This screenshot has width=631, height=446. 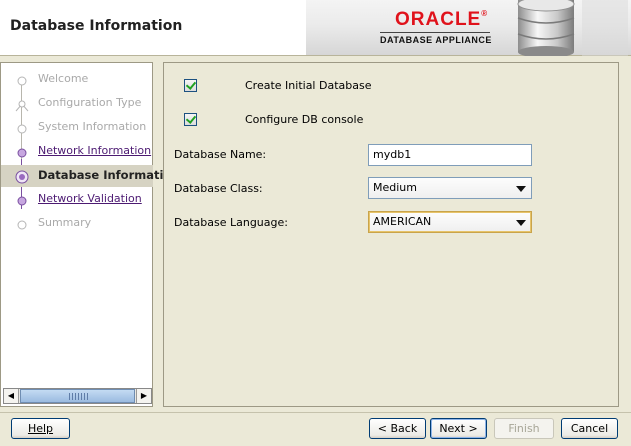 I want to click on database-language-label: Database Language:, so click(x=231, y=222).